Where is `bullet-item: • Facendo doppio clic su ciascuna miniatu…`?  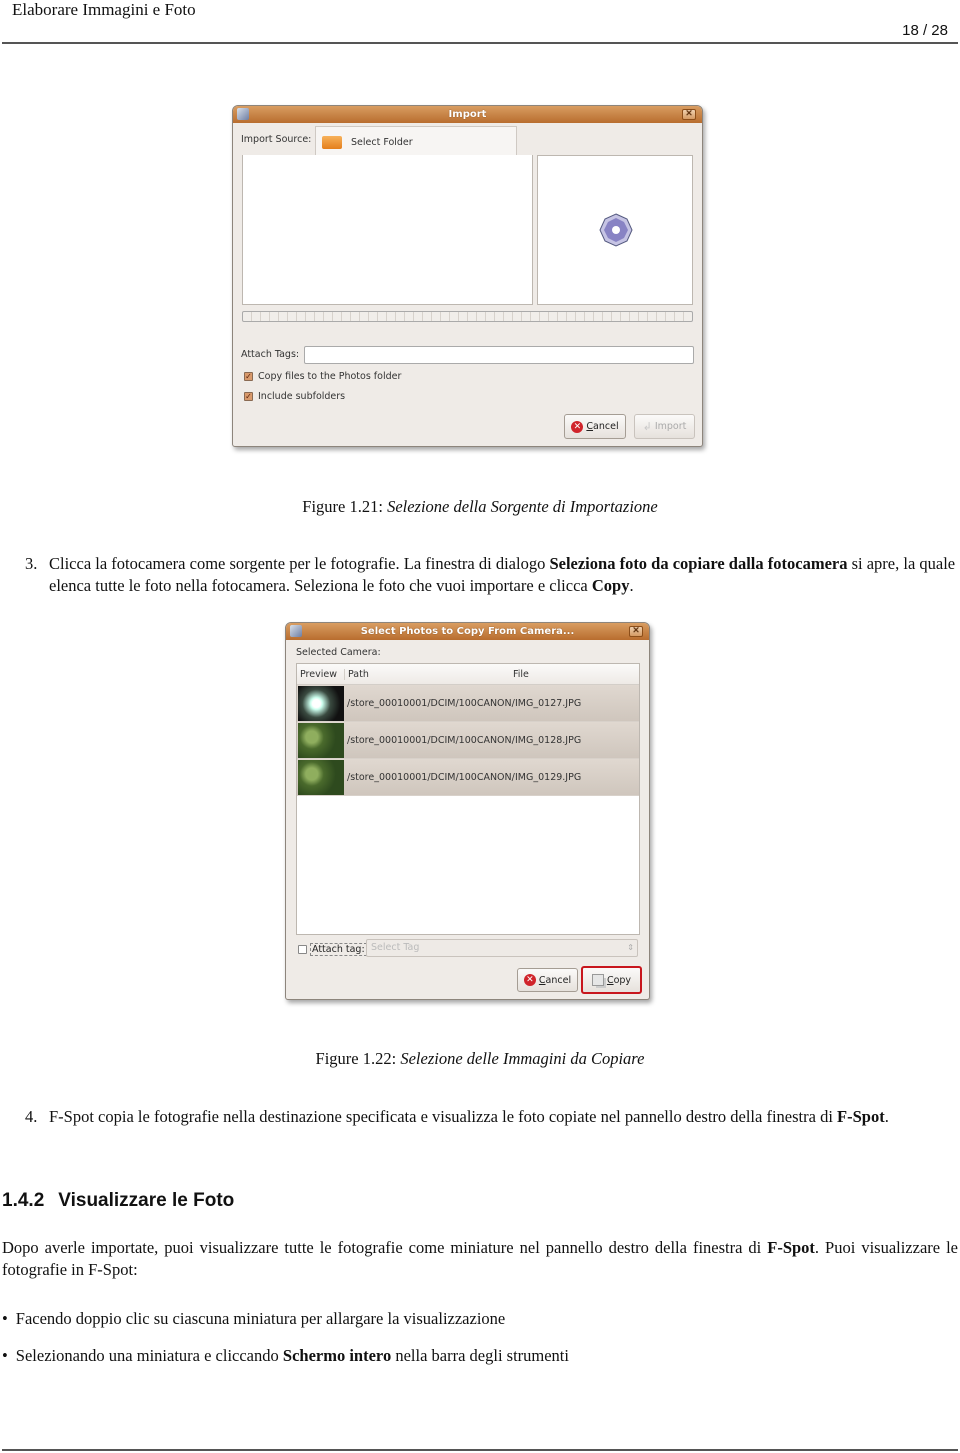
bullet-item: • Facendo doppio clic su ciascuna miniatu… is located at coordinates (253, 1319).